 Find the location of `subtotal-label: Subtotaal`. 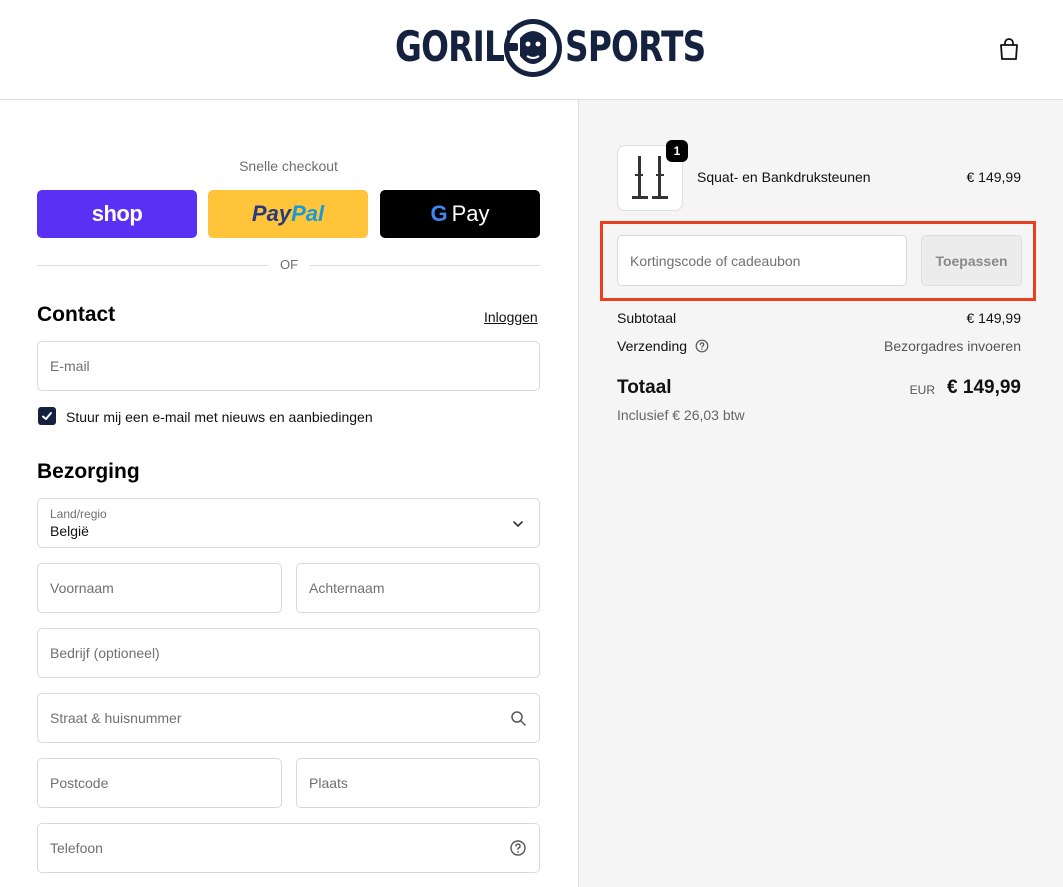

subtotal-label: Subtotaal is located at coordinates (647, 318).